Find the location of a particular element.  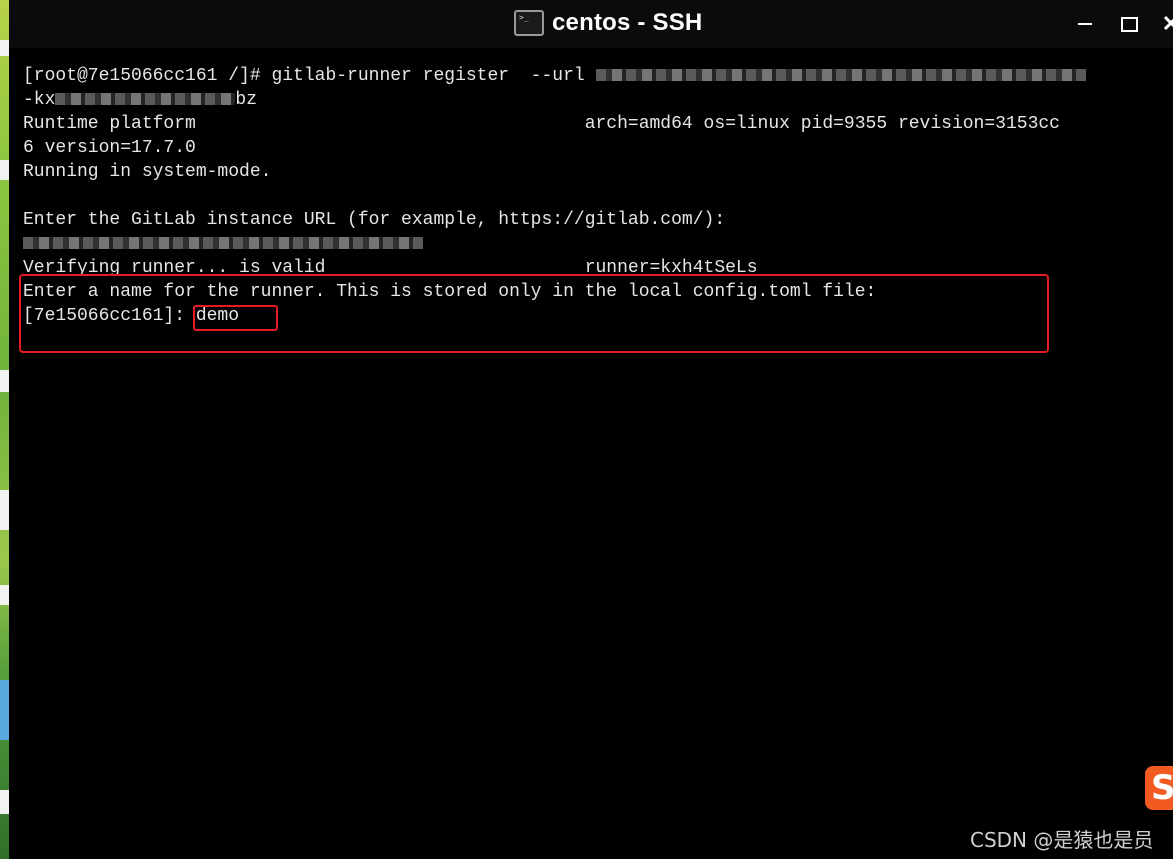

window-title: centos - SSH is located at coordinates (627, 22).